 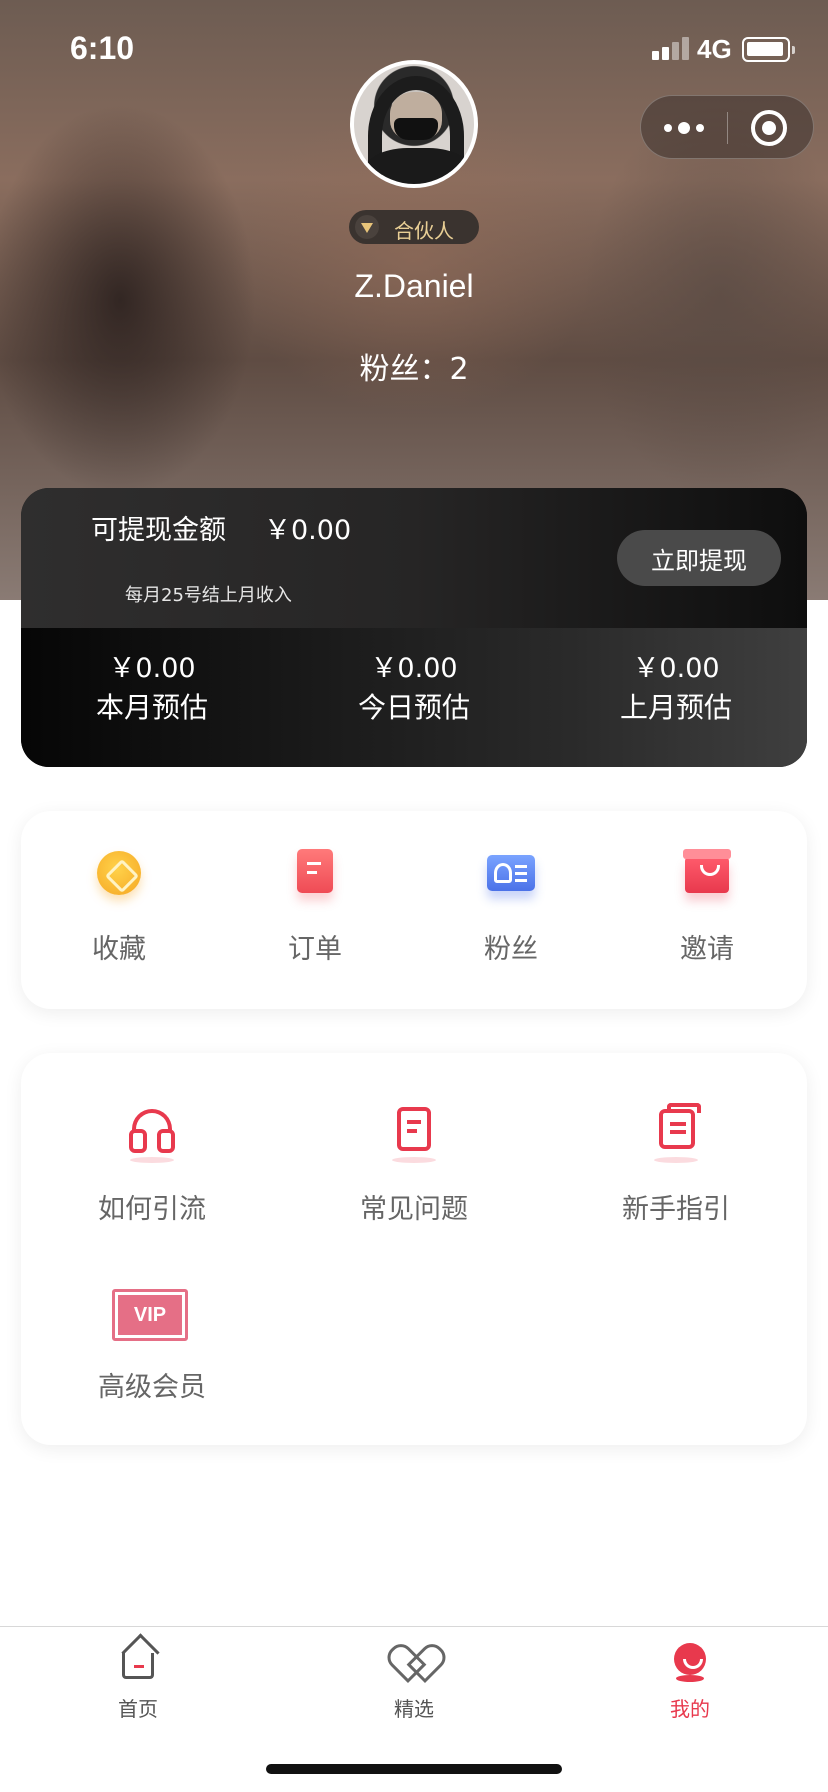 What do you see at coordinates (138, 1681) in the screenshot?
I see `tab-home: 首页` at bounding box center [138, 1681].